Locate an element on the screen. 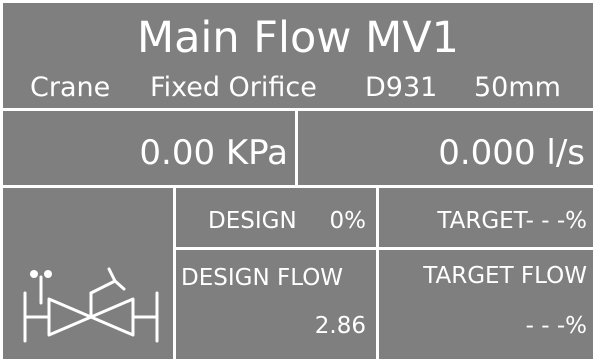  balancing-valve-icon is located at coordinates (91, 305).